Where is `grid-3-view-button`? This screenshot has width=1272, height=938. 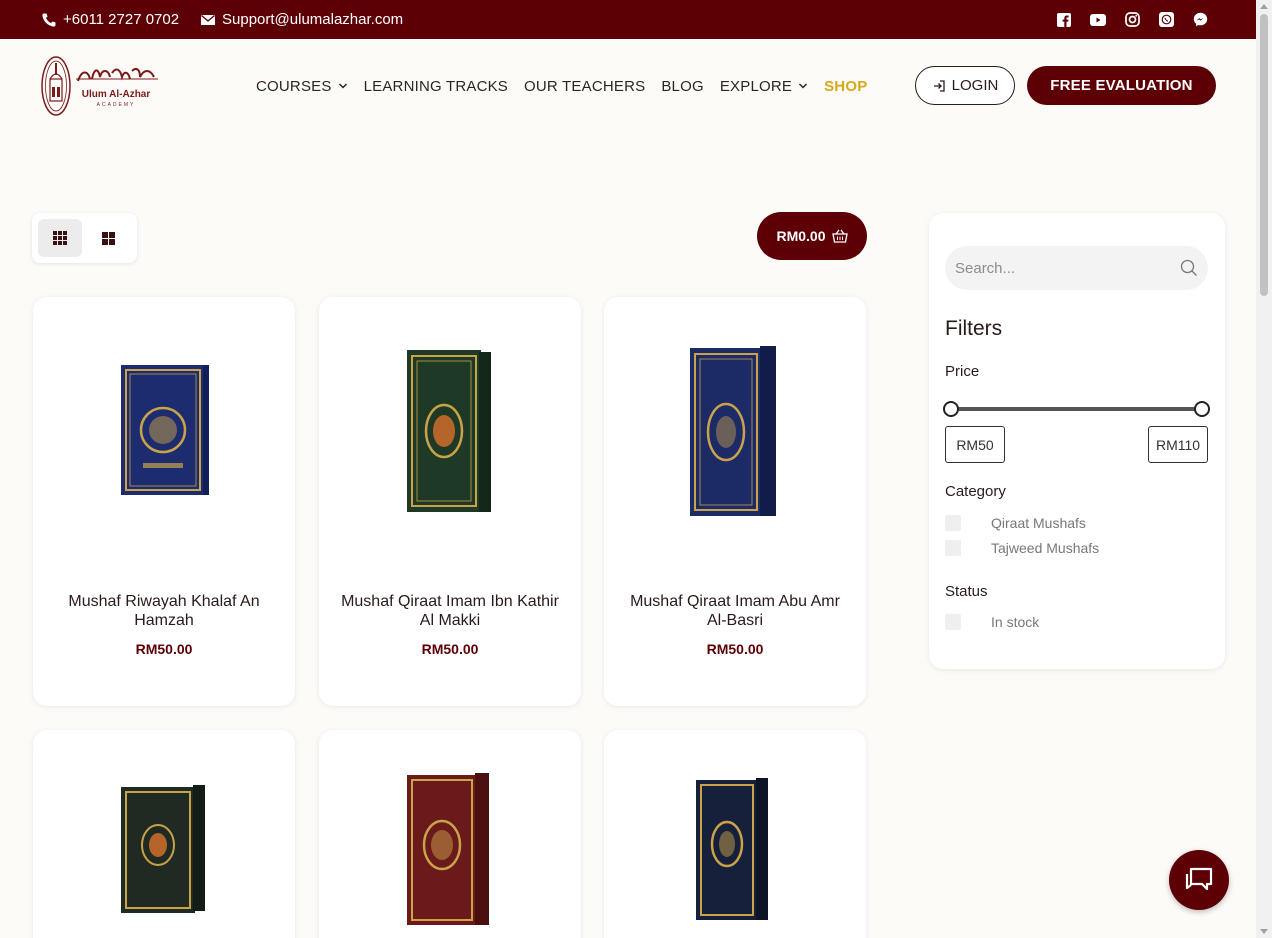 grid-3-view-button is located at coordinates (60, 238).